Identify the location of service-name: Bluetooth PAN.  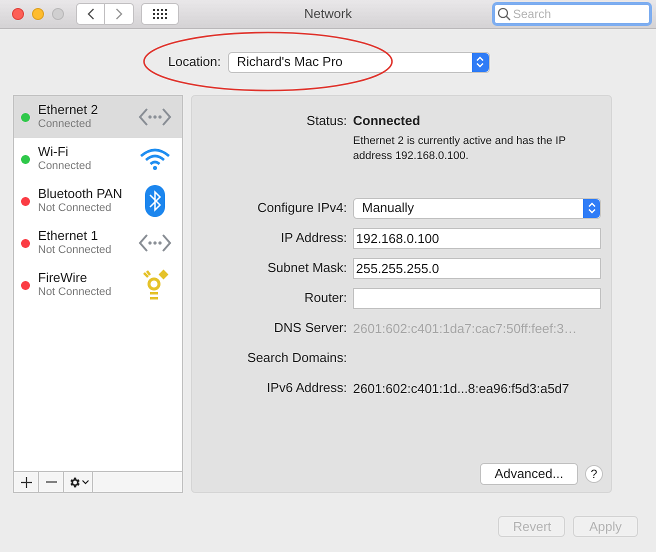
(80, 194).